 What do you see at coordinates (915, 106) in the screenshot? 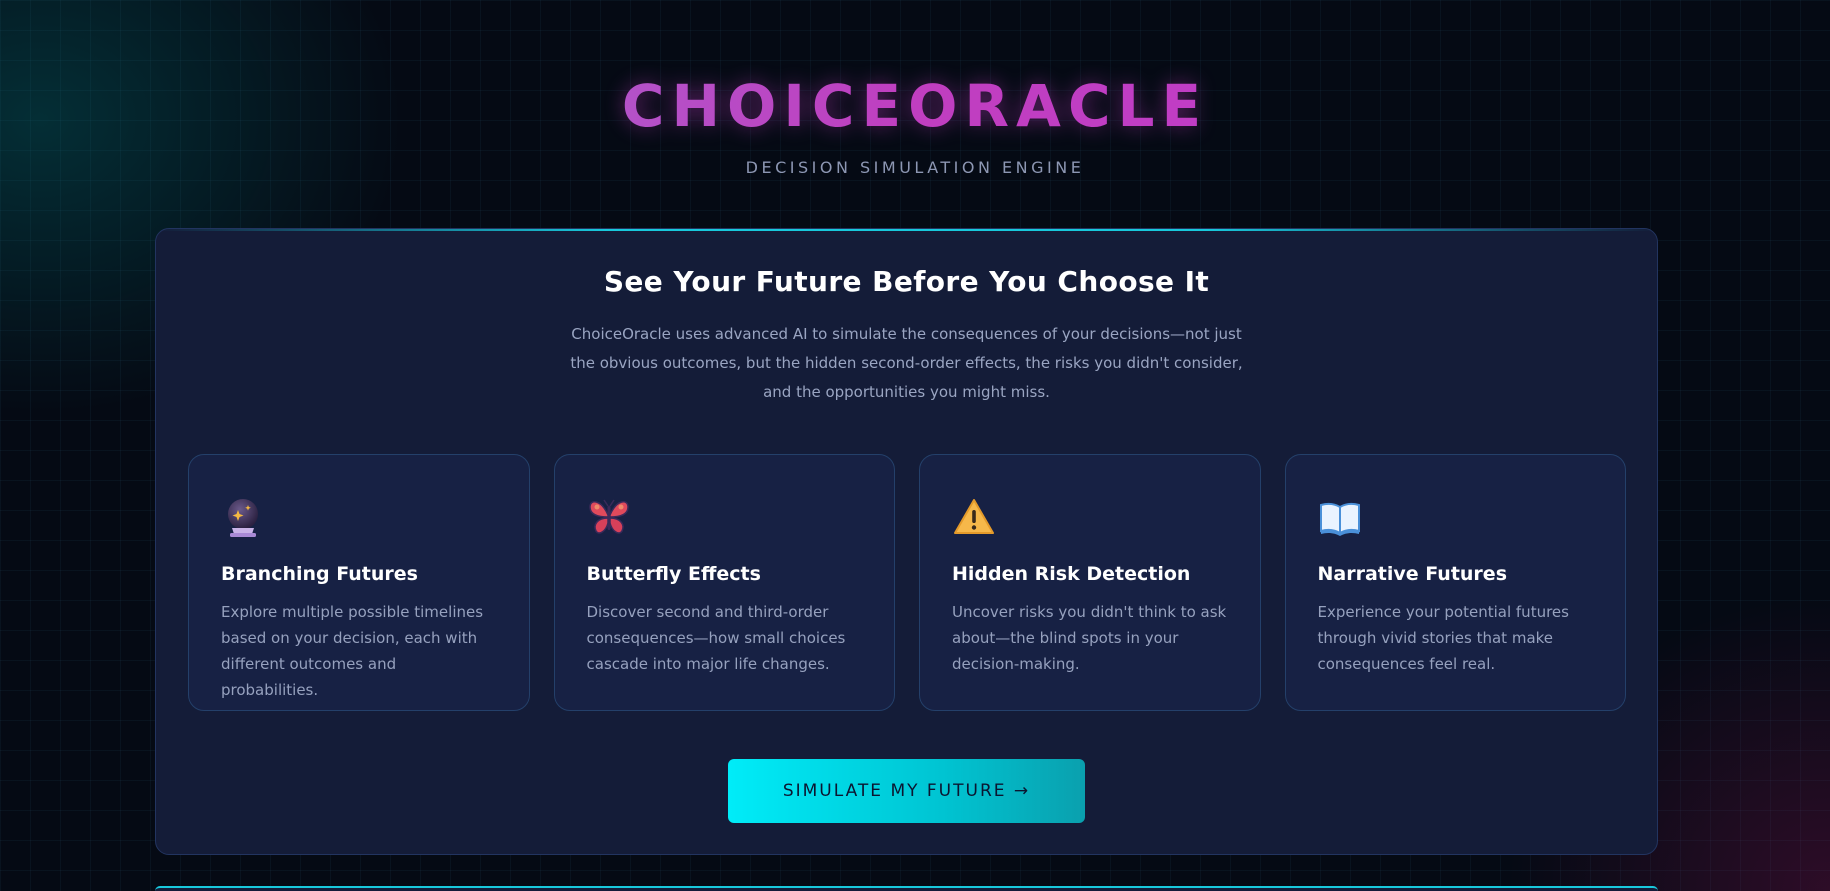
I see `app-logo: CHOICEORACLE` at bounding box center [915, 106].